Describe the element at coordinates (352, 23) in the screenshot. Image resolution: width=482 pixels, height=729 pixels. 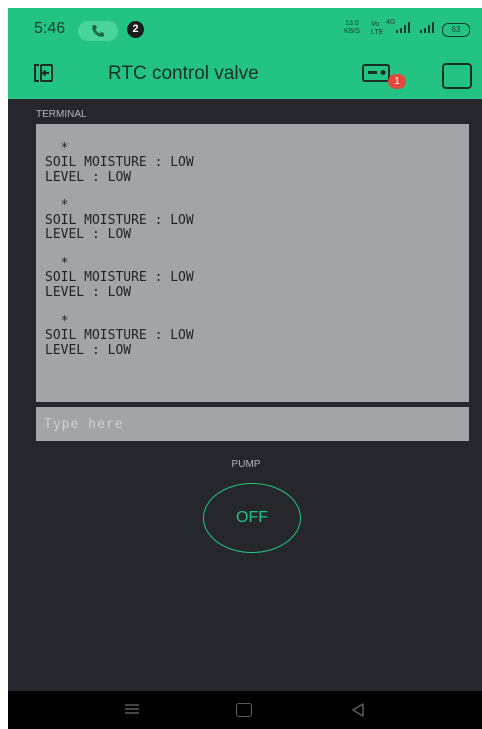
I see `network-speed-value: 13.0` at that location.